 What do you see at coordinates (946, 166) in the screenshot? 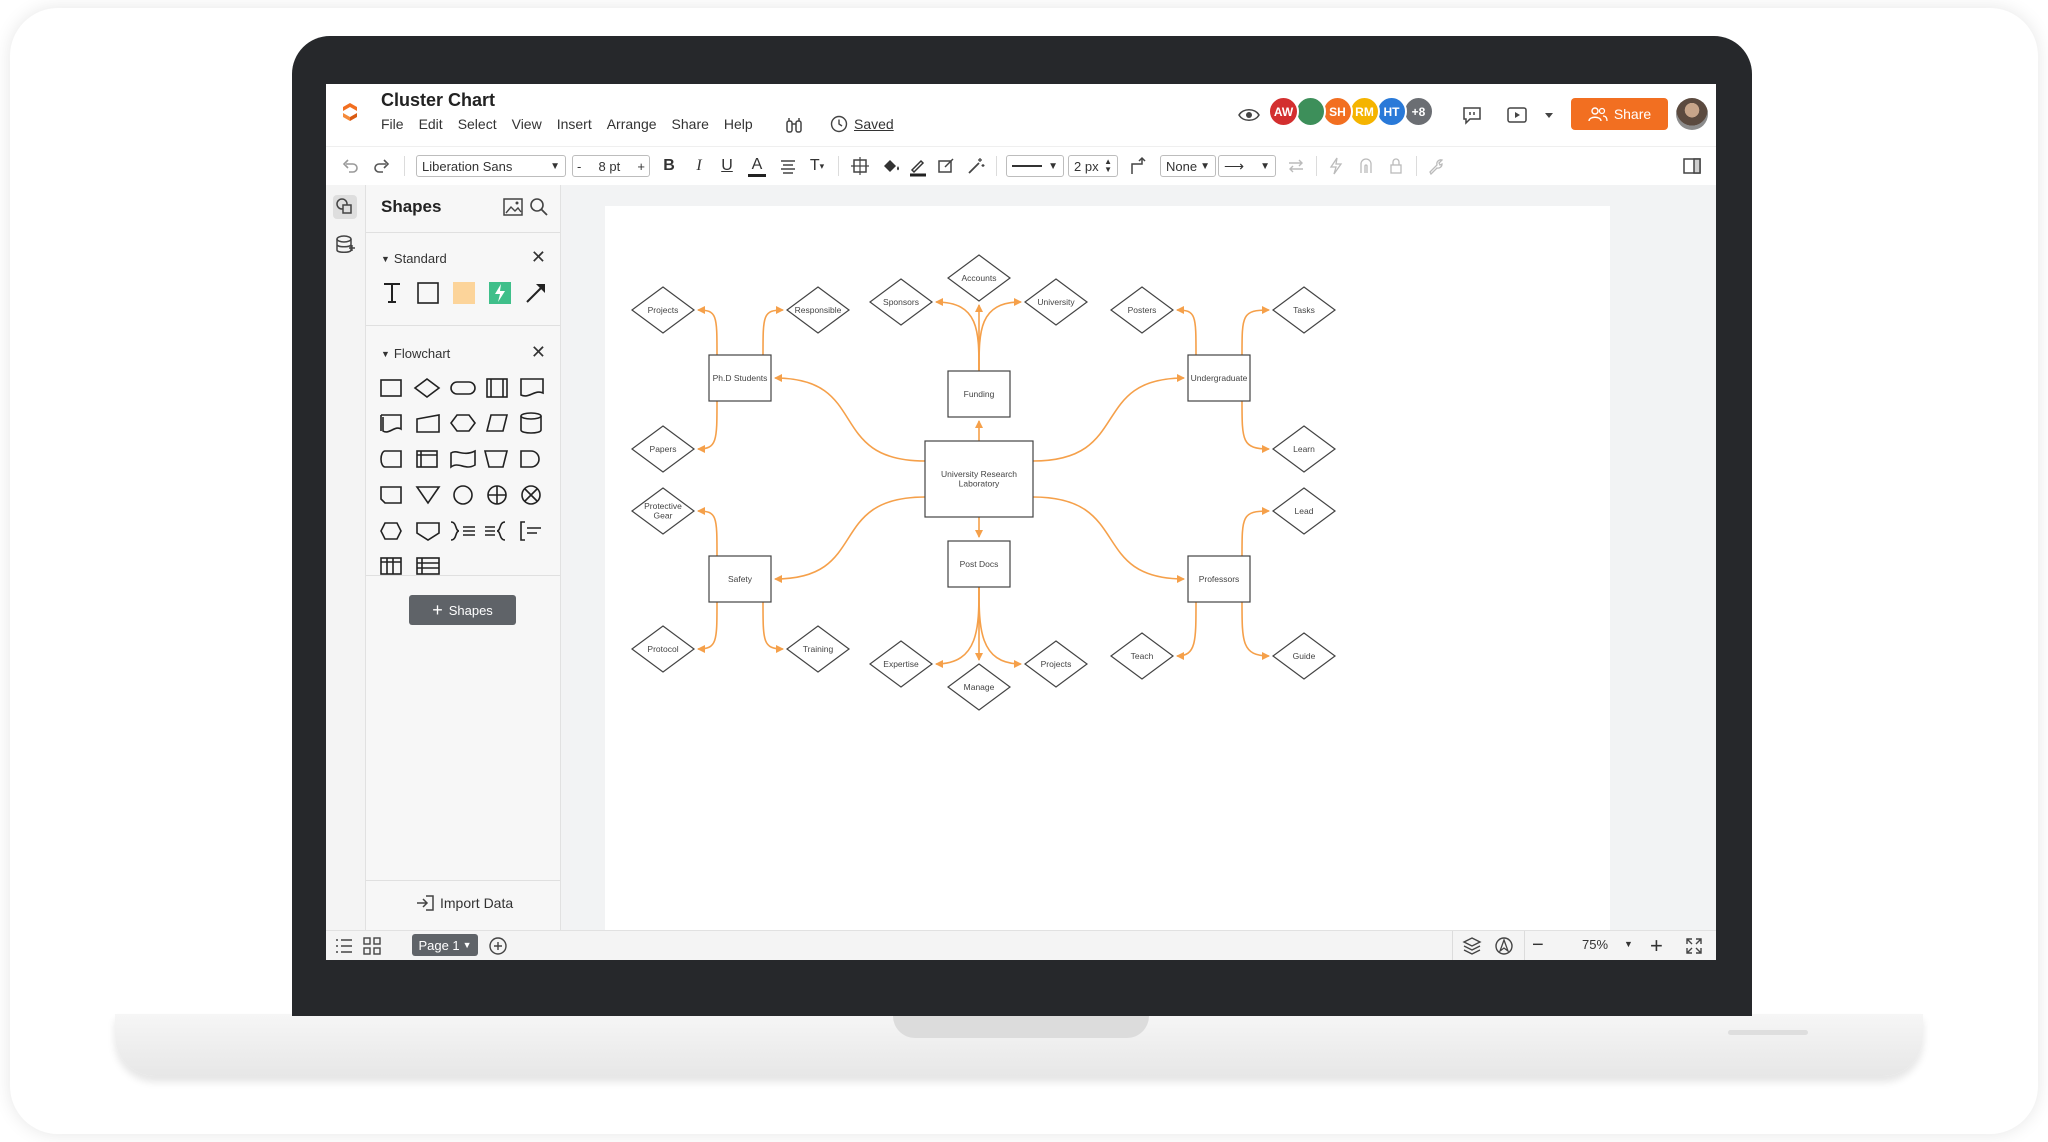
I see `style-icon` at bounding box center [946, 166].